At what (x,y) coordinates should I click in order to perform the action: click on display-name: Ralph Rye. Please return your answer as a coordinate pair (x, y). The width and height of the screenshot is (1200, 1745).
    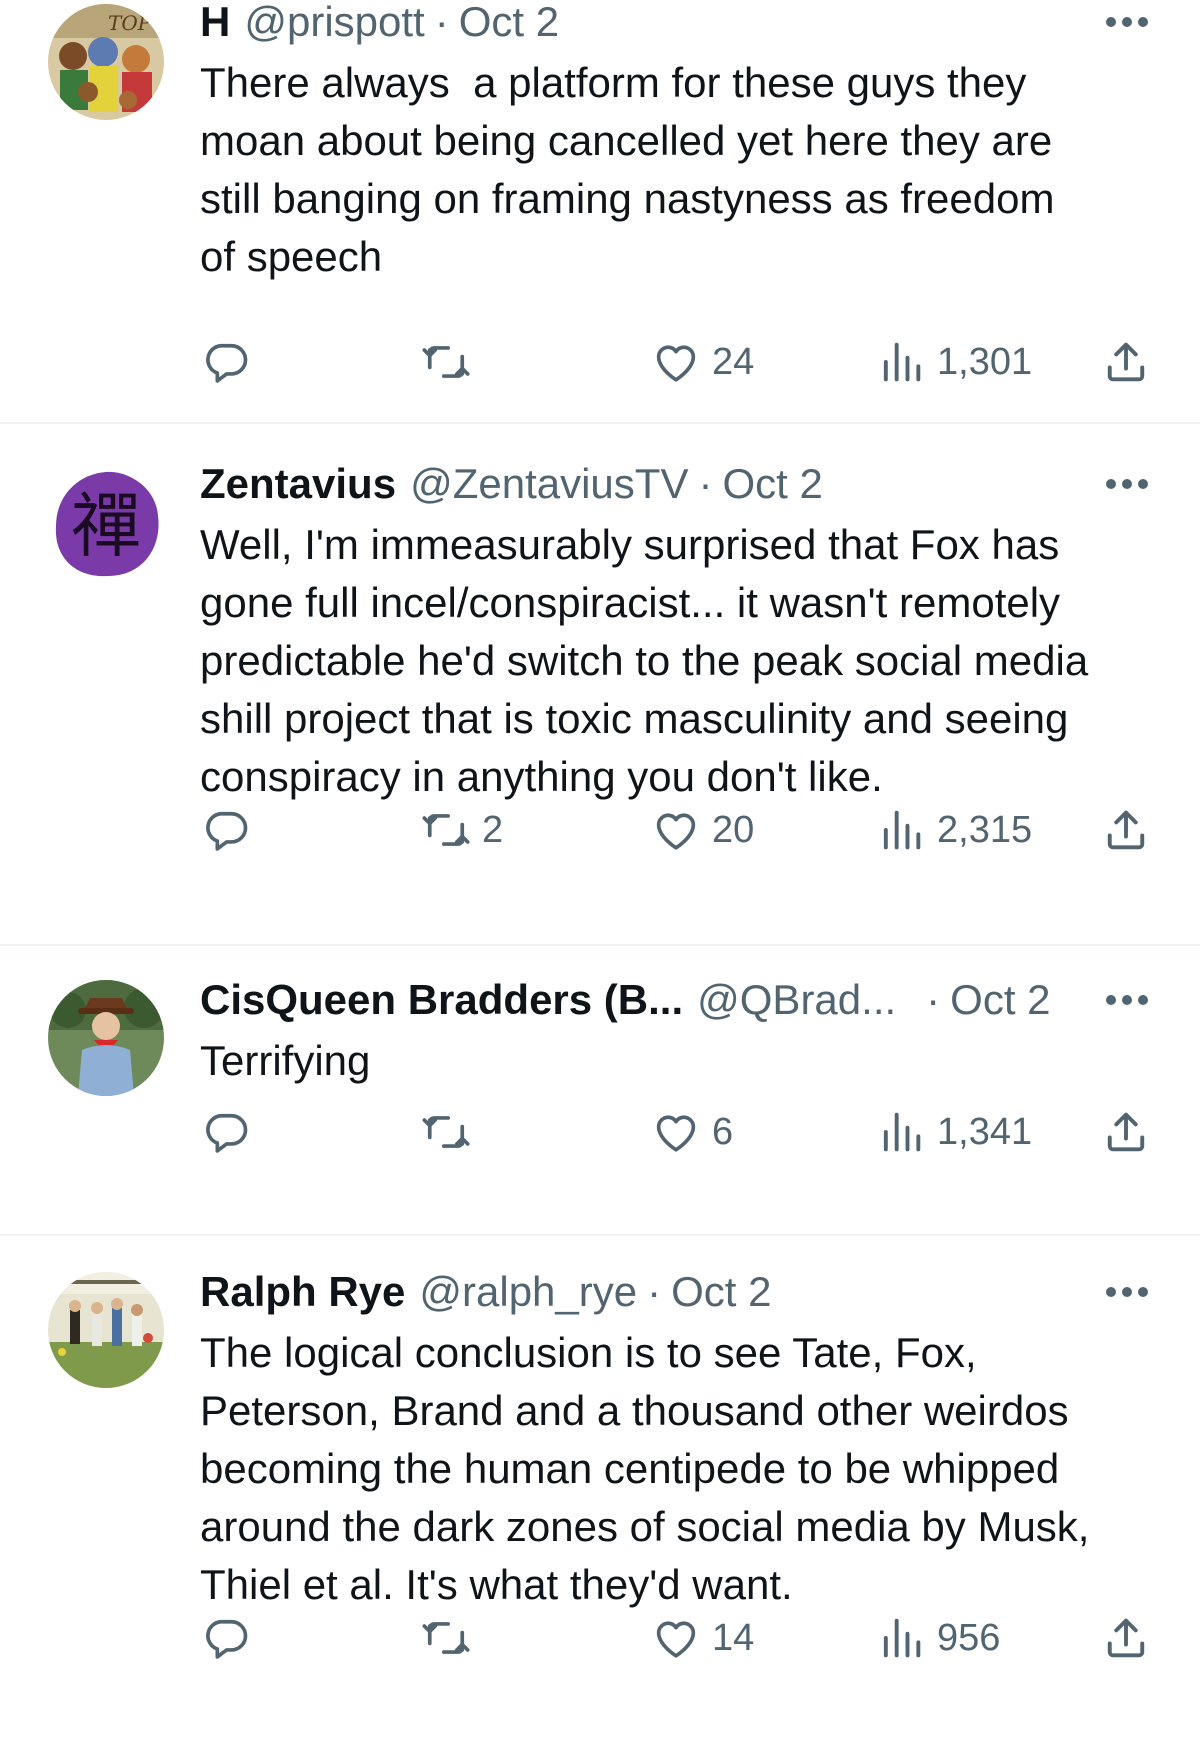
    Looking at the image, I should click on (302, 1292).